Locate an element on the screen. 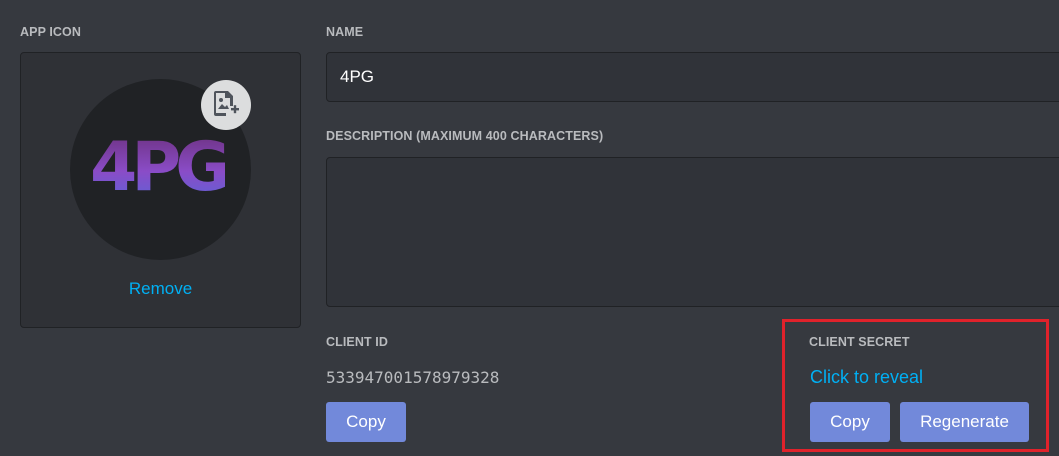 The width and height of the screenshot is (1059, 456). upload-image-button is located at coordinates (226, 105).